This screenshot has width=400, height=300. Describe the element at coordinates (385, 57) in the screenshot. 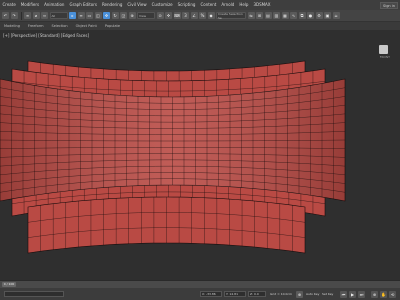

I see `viewcube-face-label: FRONT` at that location.